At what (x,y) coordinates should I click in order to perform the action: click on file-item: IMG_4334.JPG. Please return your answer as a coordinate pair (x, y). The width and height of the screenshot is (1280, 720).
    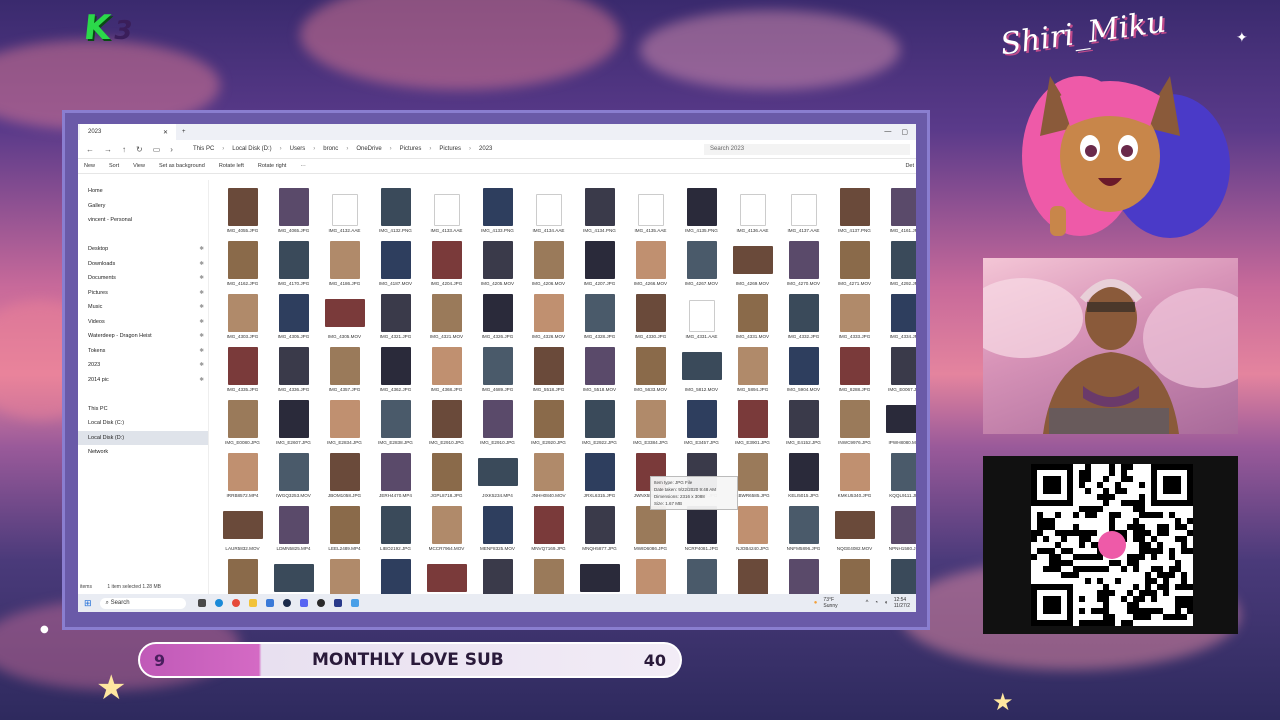
    Looking at the image, I should click on (898, 312).